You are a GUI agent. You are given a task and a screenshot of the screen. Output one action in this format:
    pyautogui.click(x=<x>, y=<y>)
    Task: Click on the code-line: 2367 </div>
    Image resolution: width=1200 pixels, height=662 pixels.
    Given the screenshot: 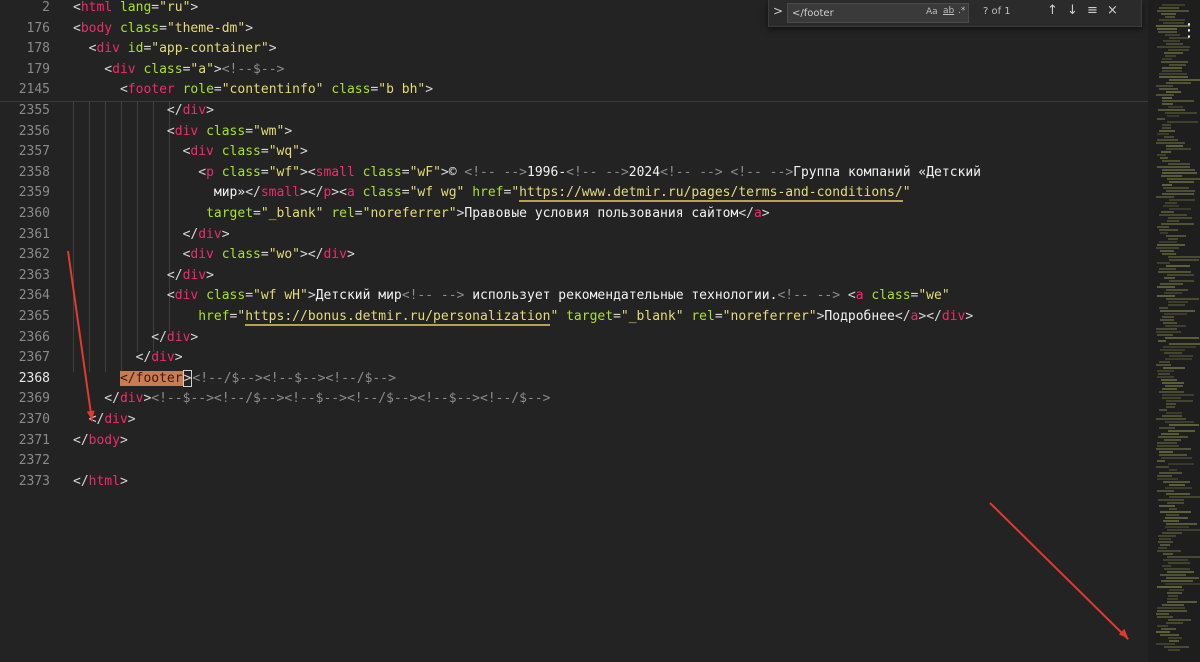 What is the action you would take?
    pyautogui.click(x=574, y=358)
    